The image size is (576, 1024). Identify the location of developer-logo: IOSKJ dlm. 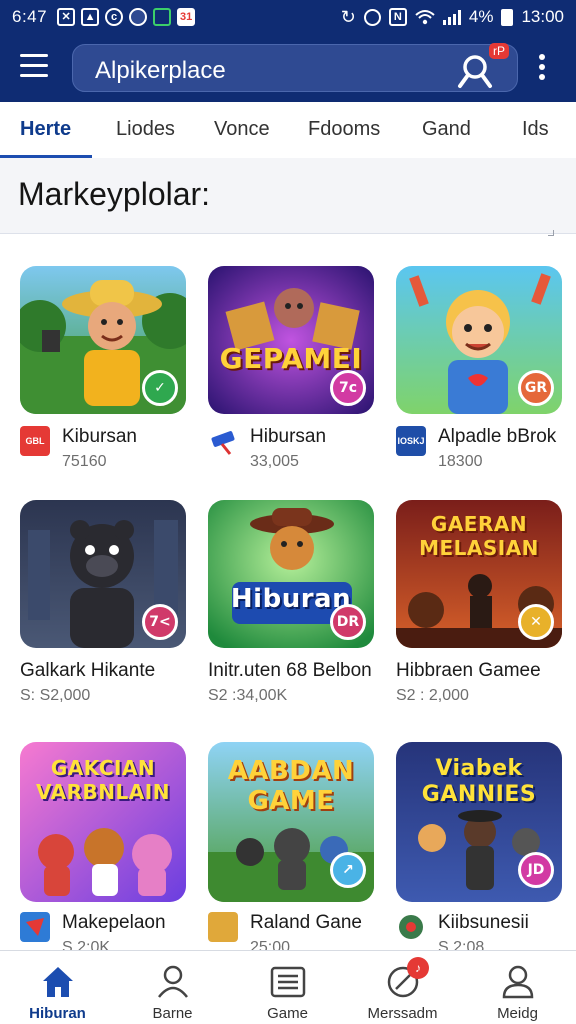
(411, 451).